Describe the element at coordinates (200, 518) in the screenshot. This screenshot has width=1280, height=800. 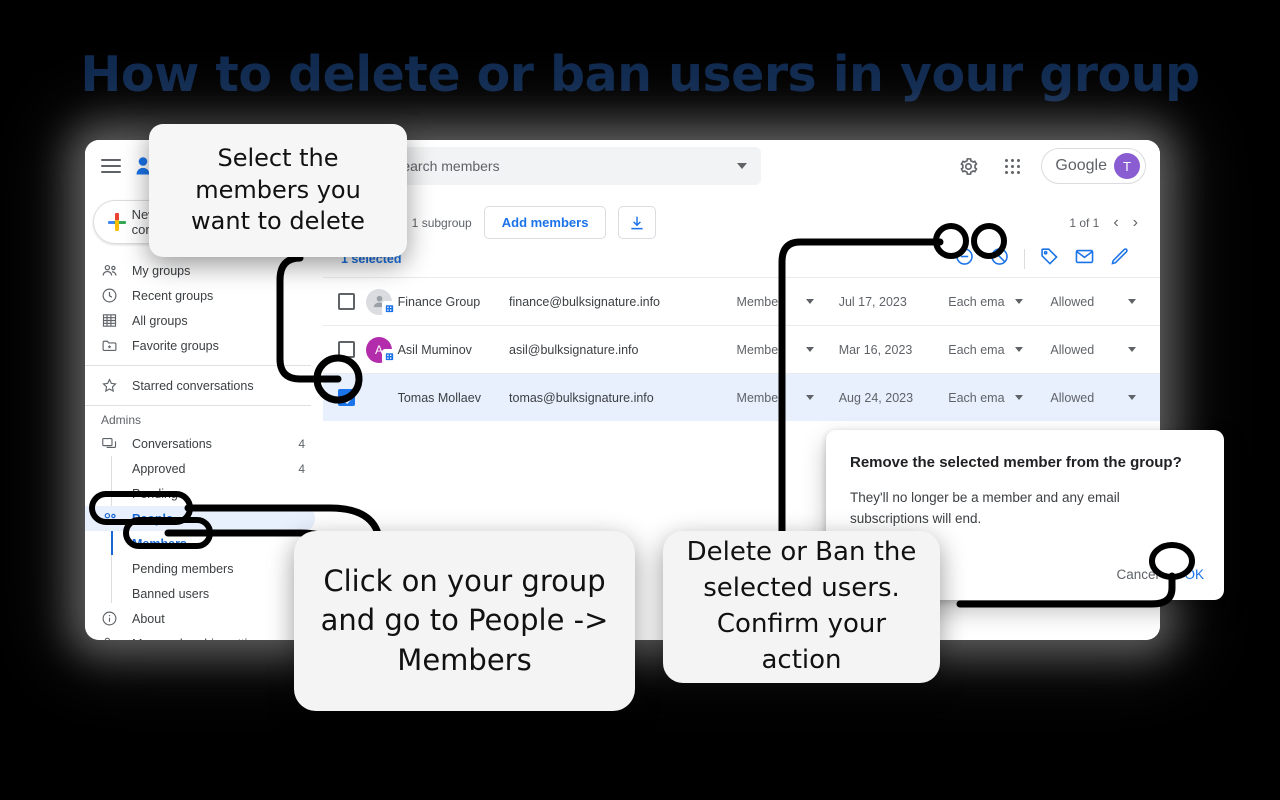
I see `sidebar-item-people: People` at that location.